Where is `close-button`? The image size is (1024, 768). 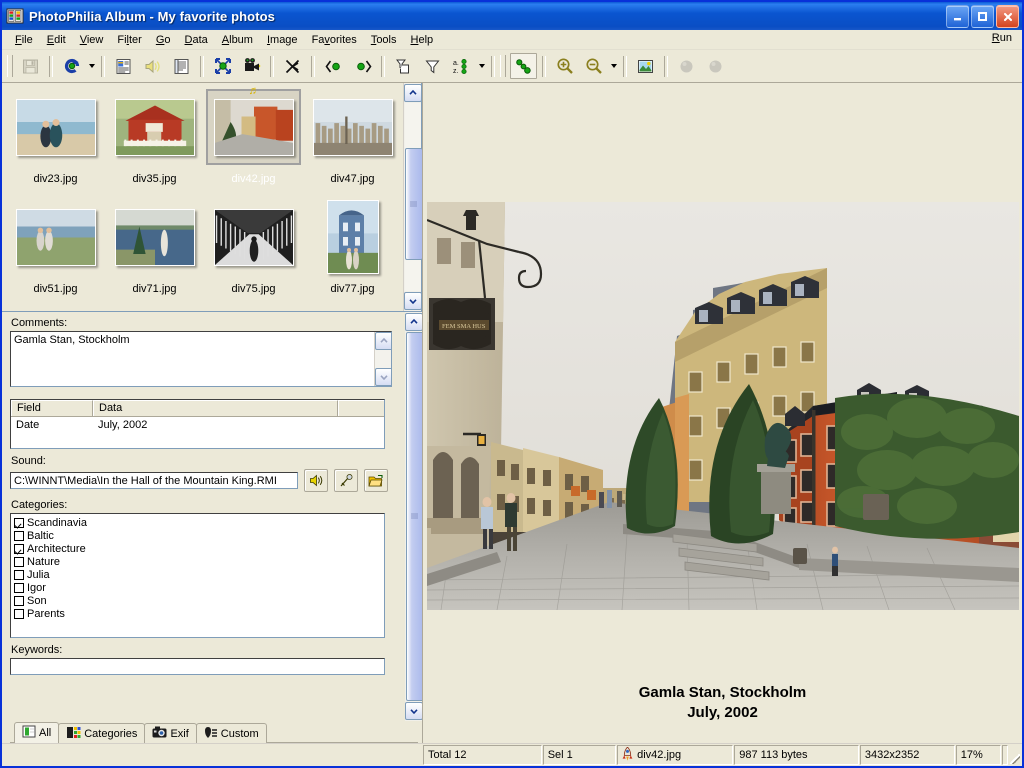 close-button is located at coordinates (1007, 16).